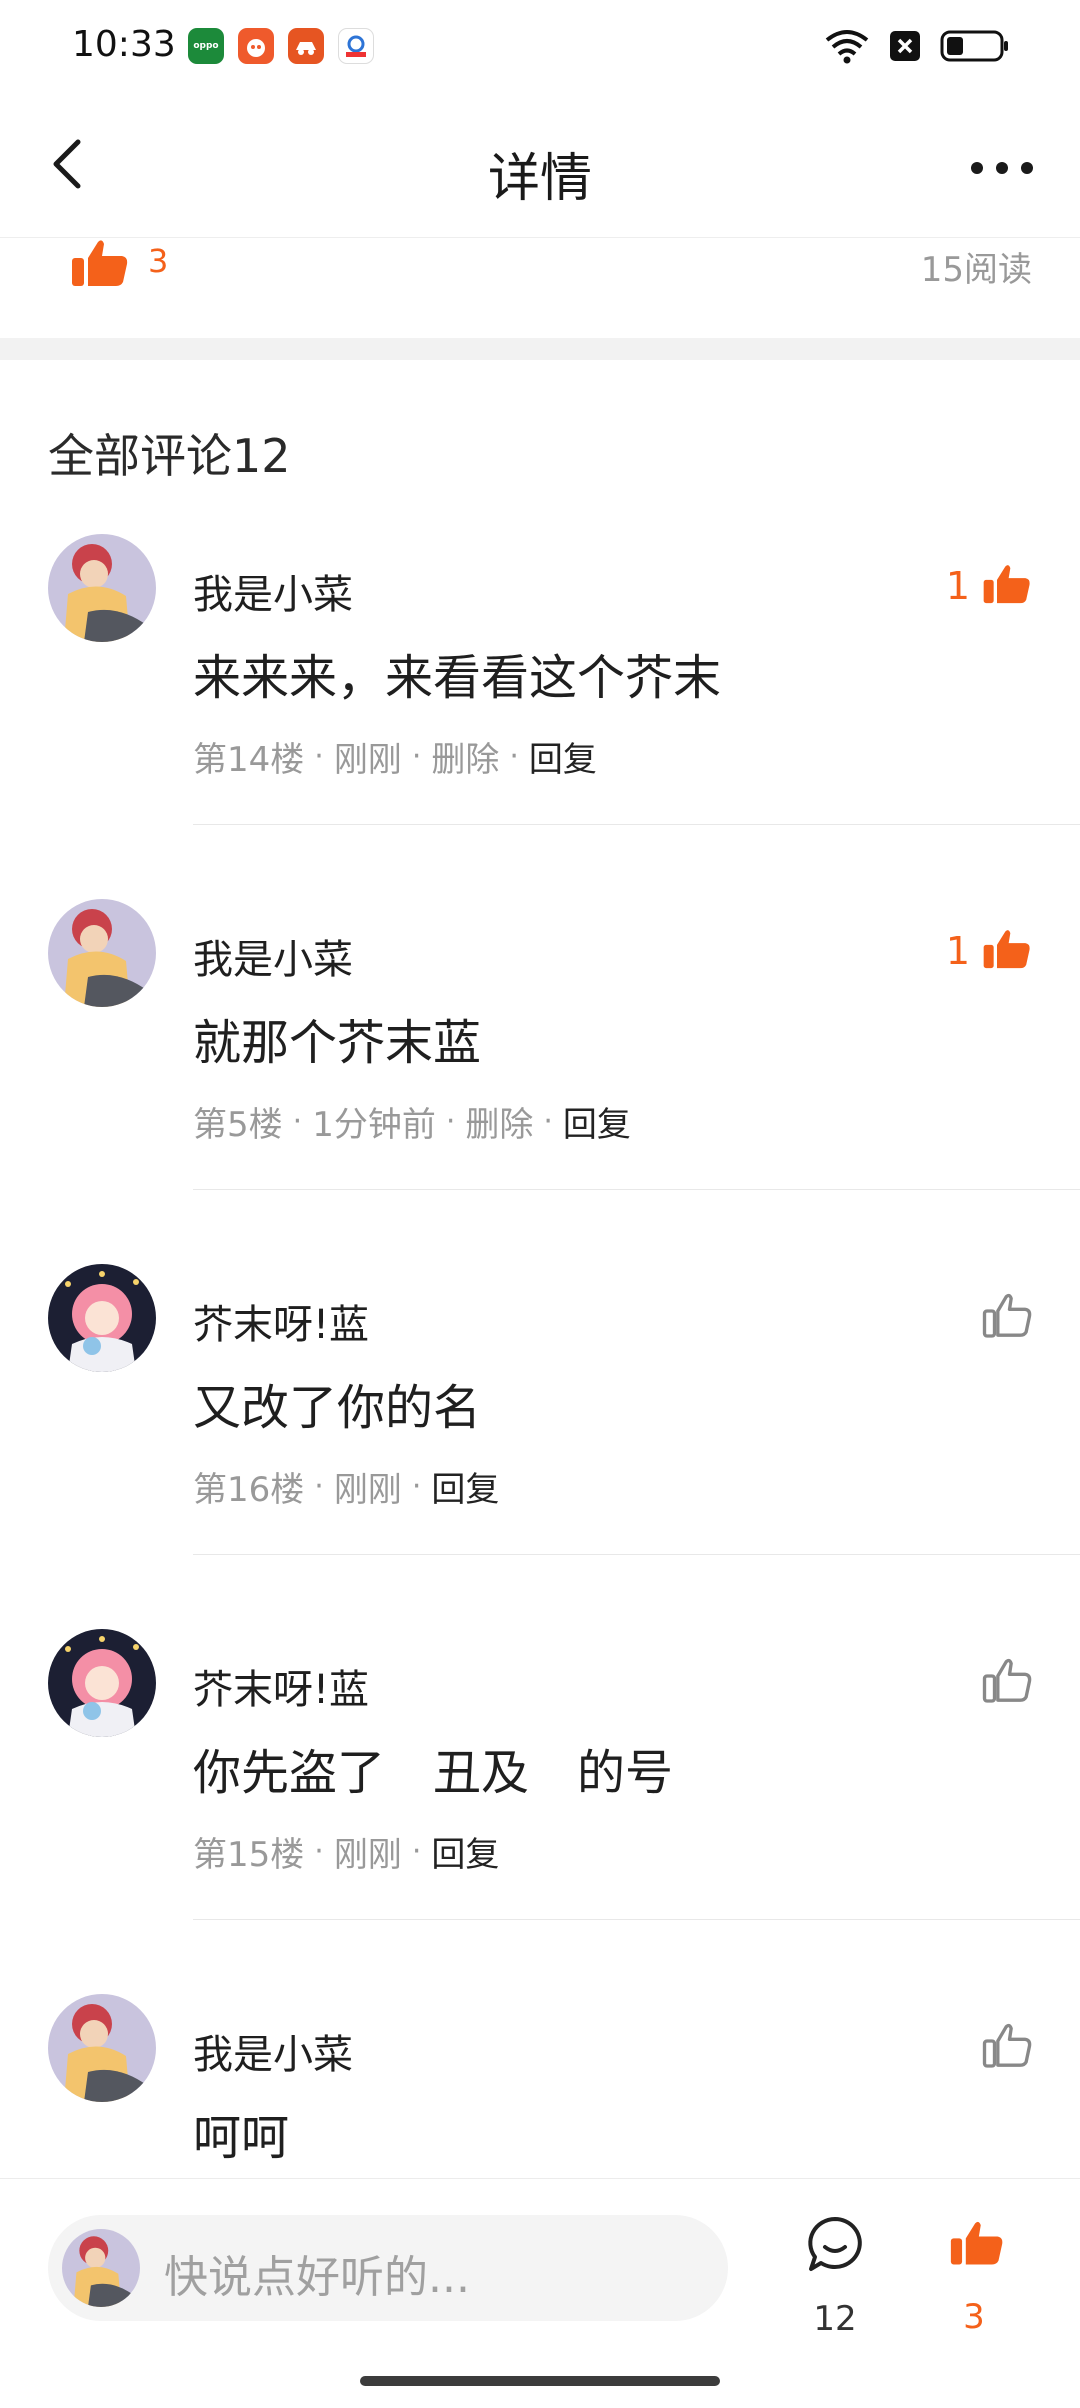  What do you see at coordinates (974, 46) in the screenshot?
I see `battery-icon` at bounding box center [974, 46].